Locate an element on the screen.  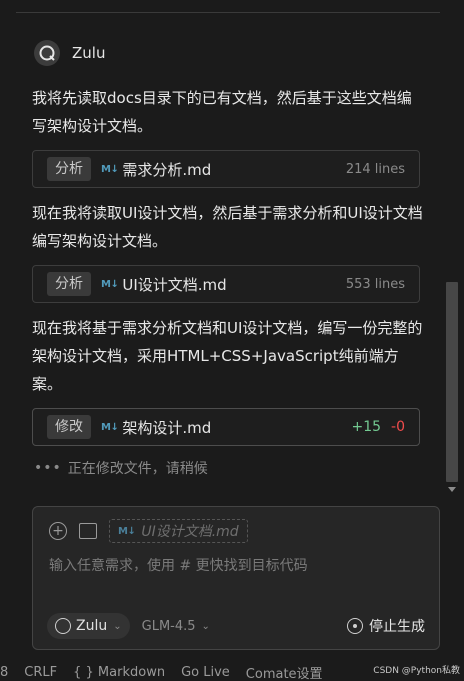
agent-name: Zulu is located at coordinates (89, 53).